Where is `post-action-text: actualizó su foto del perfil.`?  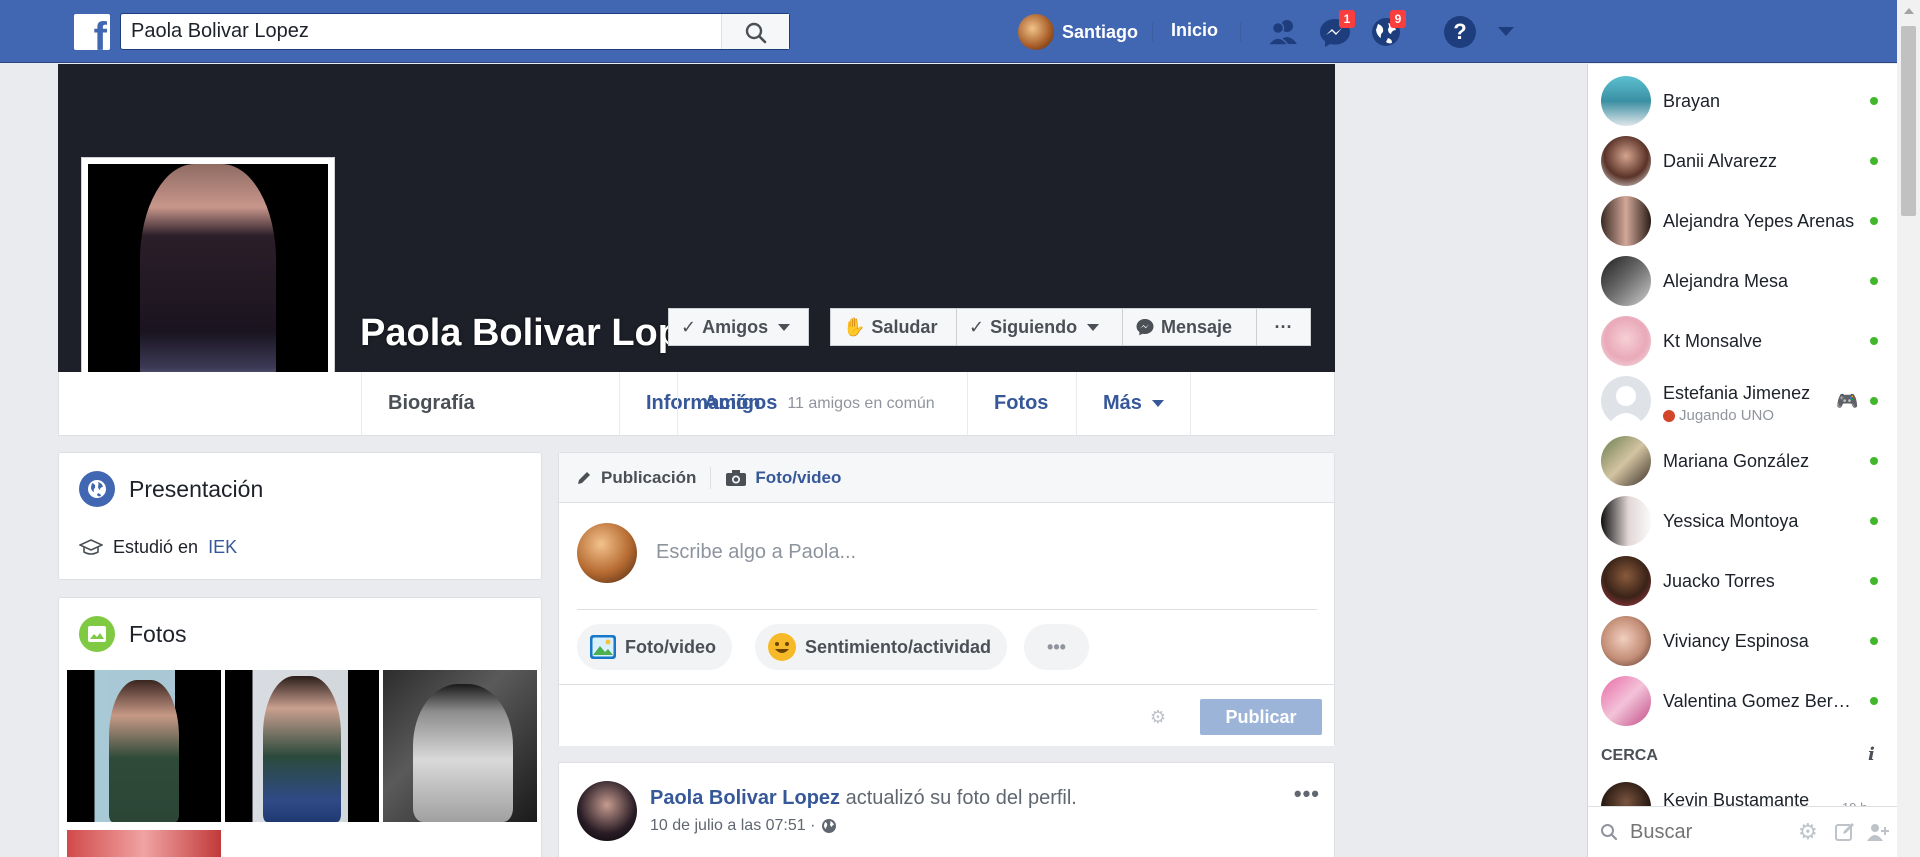
post-action-text: actualizó su foto del perfil. is located at coordinates (961, 798).